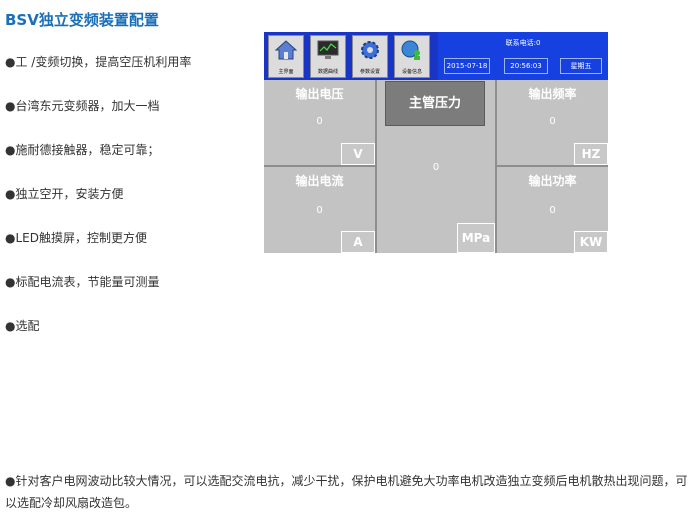 The height and width of the screenshot is (529, 700). I want to click on feature-item: ●独立空开，安装方便, so click(64, 194).